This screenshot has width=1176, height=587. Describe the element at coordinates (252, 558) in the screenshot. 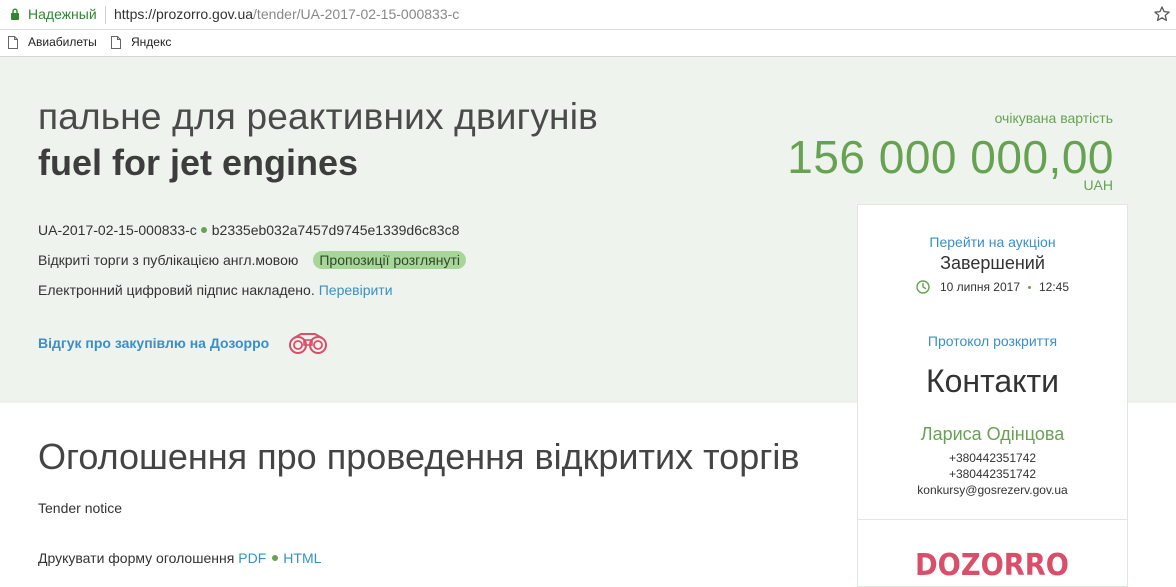

I see `print-pdf-link: PDF` at that location.